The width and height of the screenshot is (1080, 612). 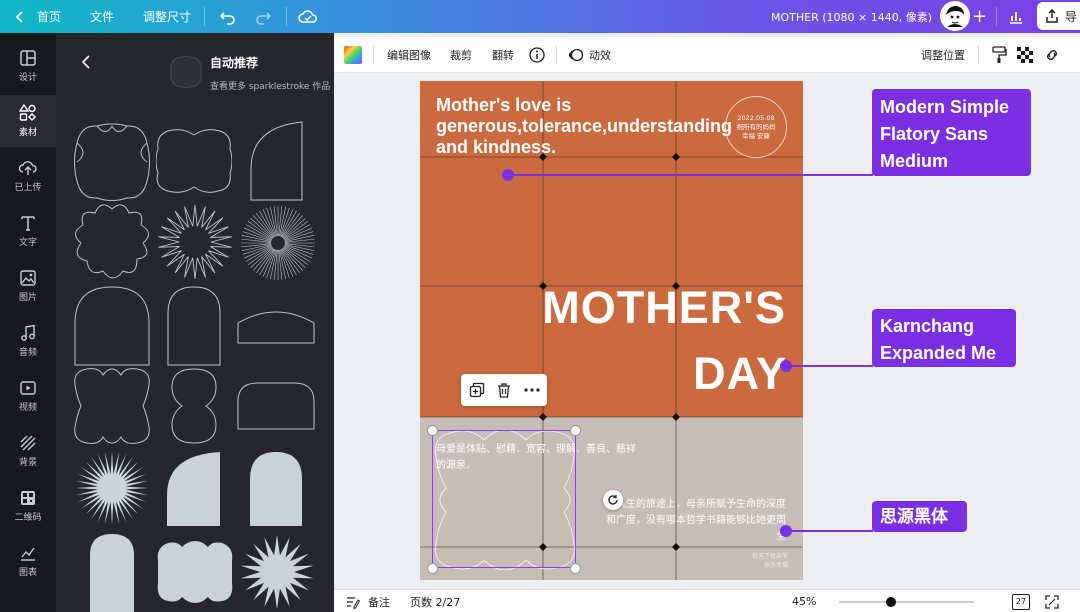 I want to click on creator-link: 查看更多 sparklestroke 作品, so click(x=270, y=85).